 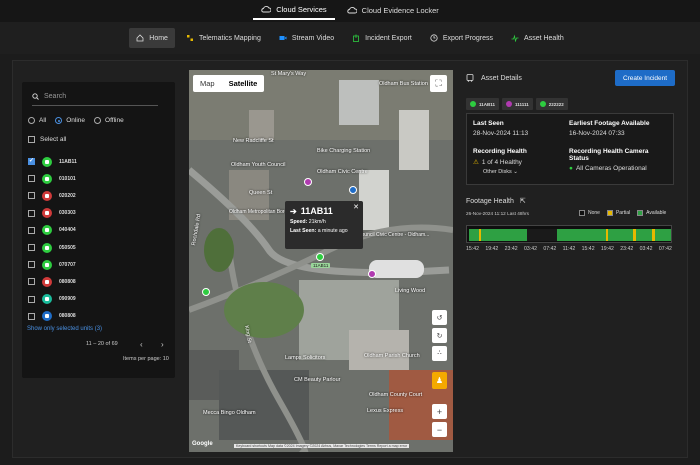 I want to click on unit-list-item: 040404, so click(x=98, y=230).